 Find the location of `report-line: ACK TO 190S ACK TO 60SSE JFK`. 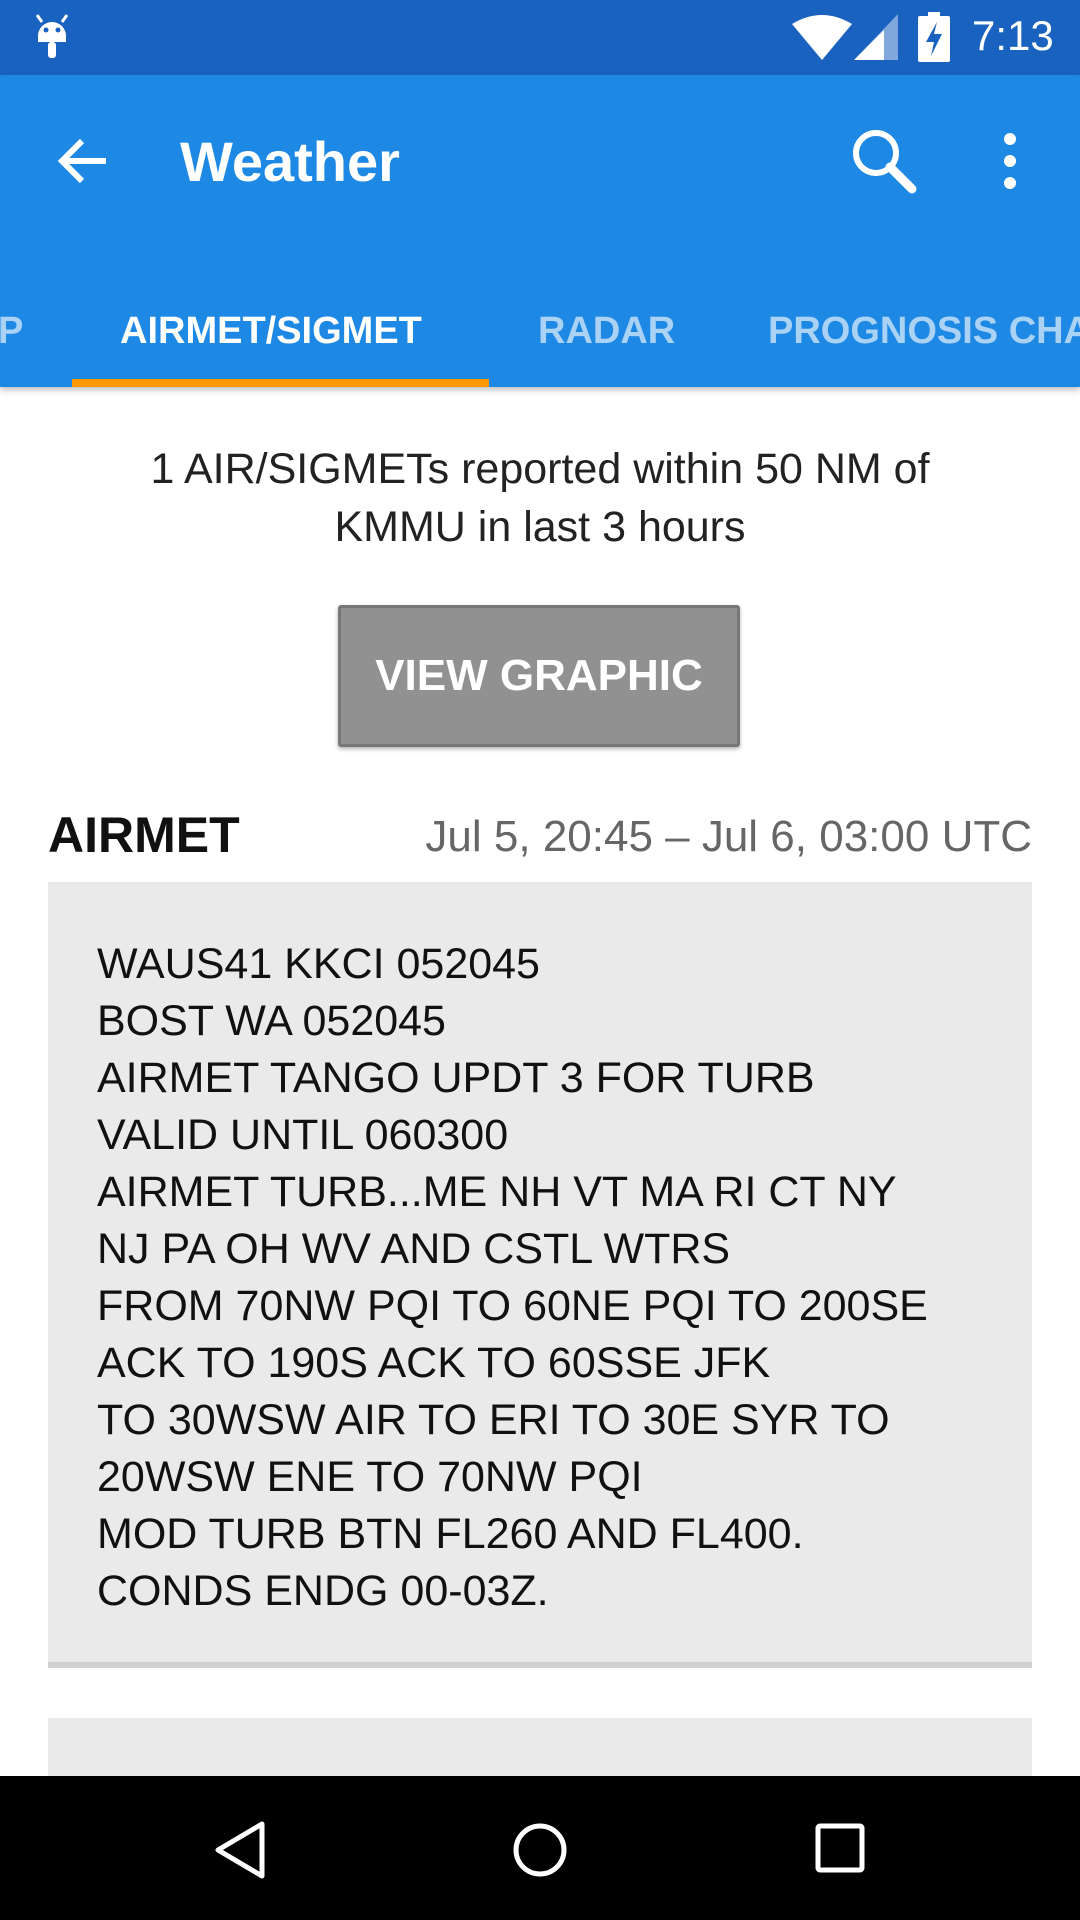

report-line: ACK TO 190S ACK TO 60SSE JFK is located at coordinates (434, 1363).